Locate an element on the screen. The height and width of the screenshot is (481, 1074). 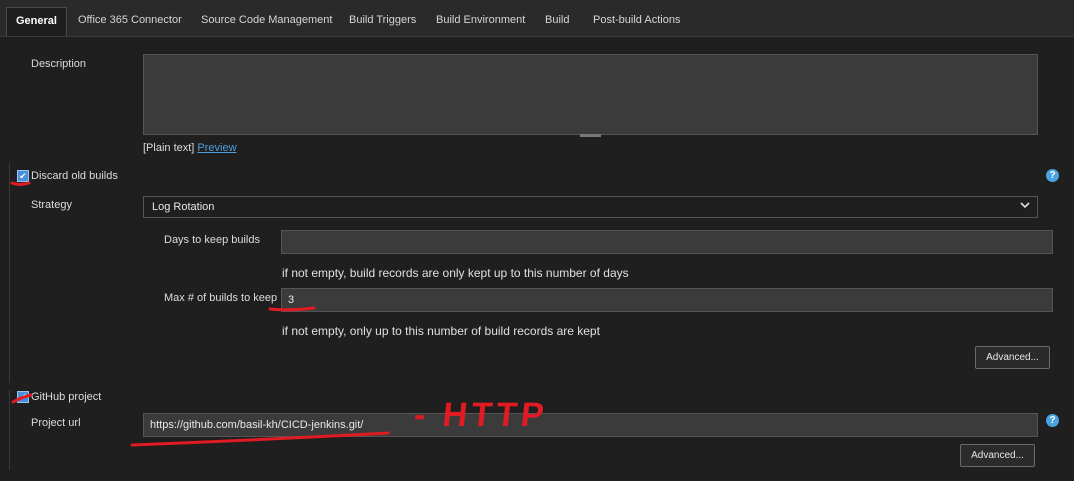
discard-old-builds-label: Discard old builds is located at coordinates (74, 176).